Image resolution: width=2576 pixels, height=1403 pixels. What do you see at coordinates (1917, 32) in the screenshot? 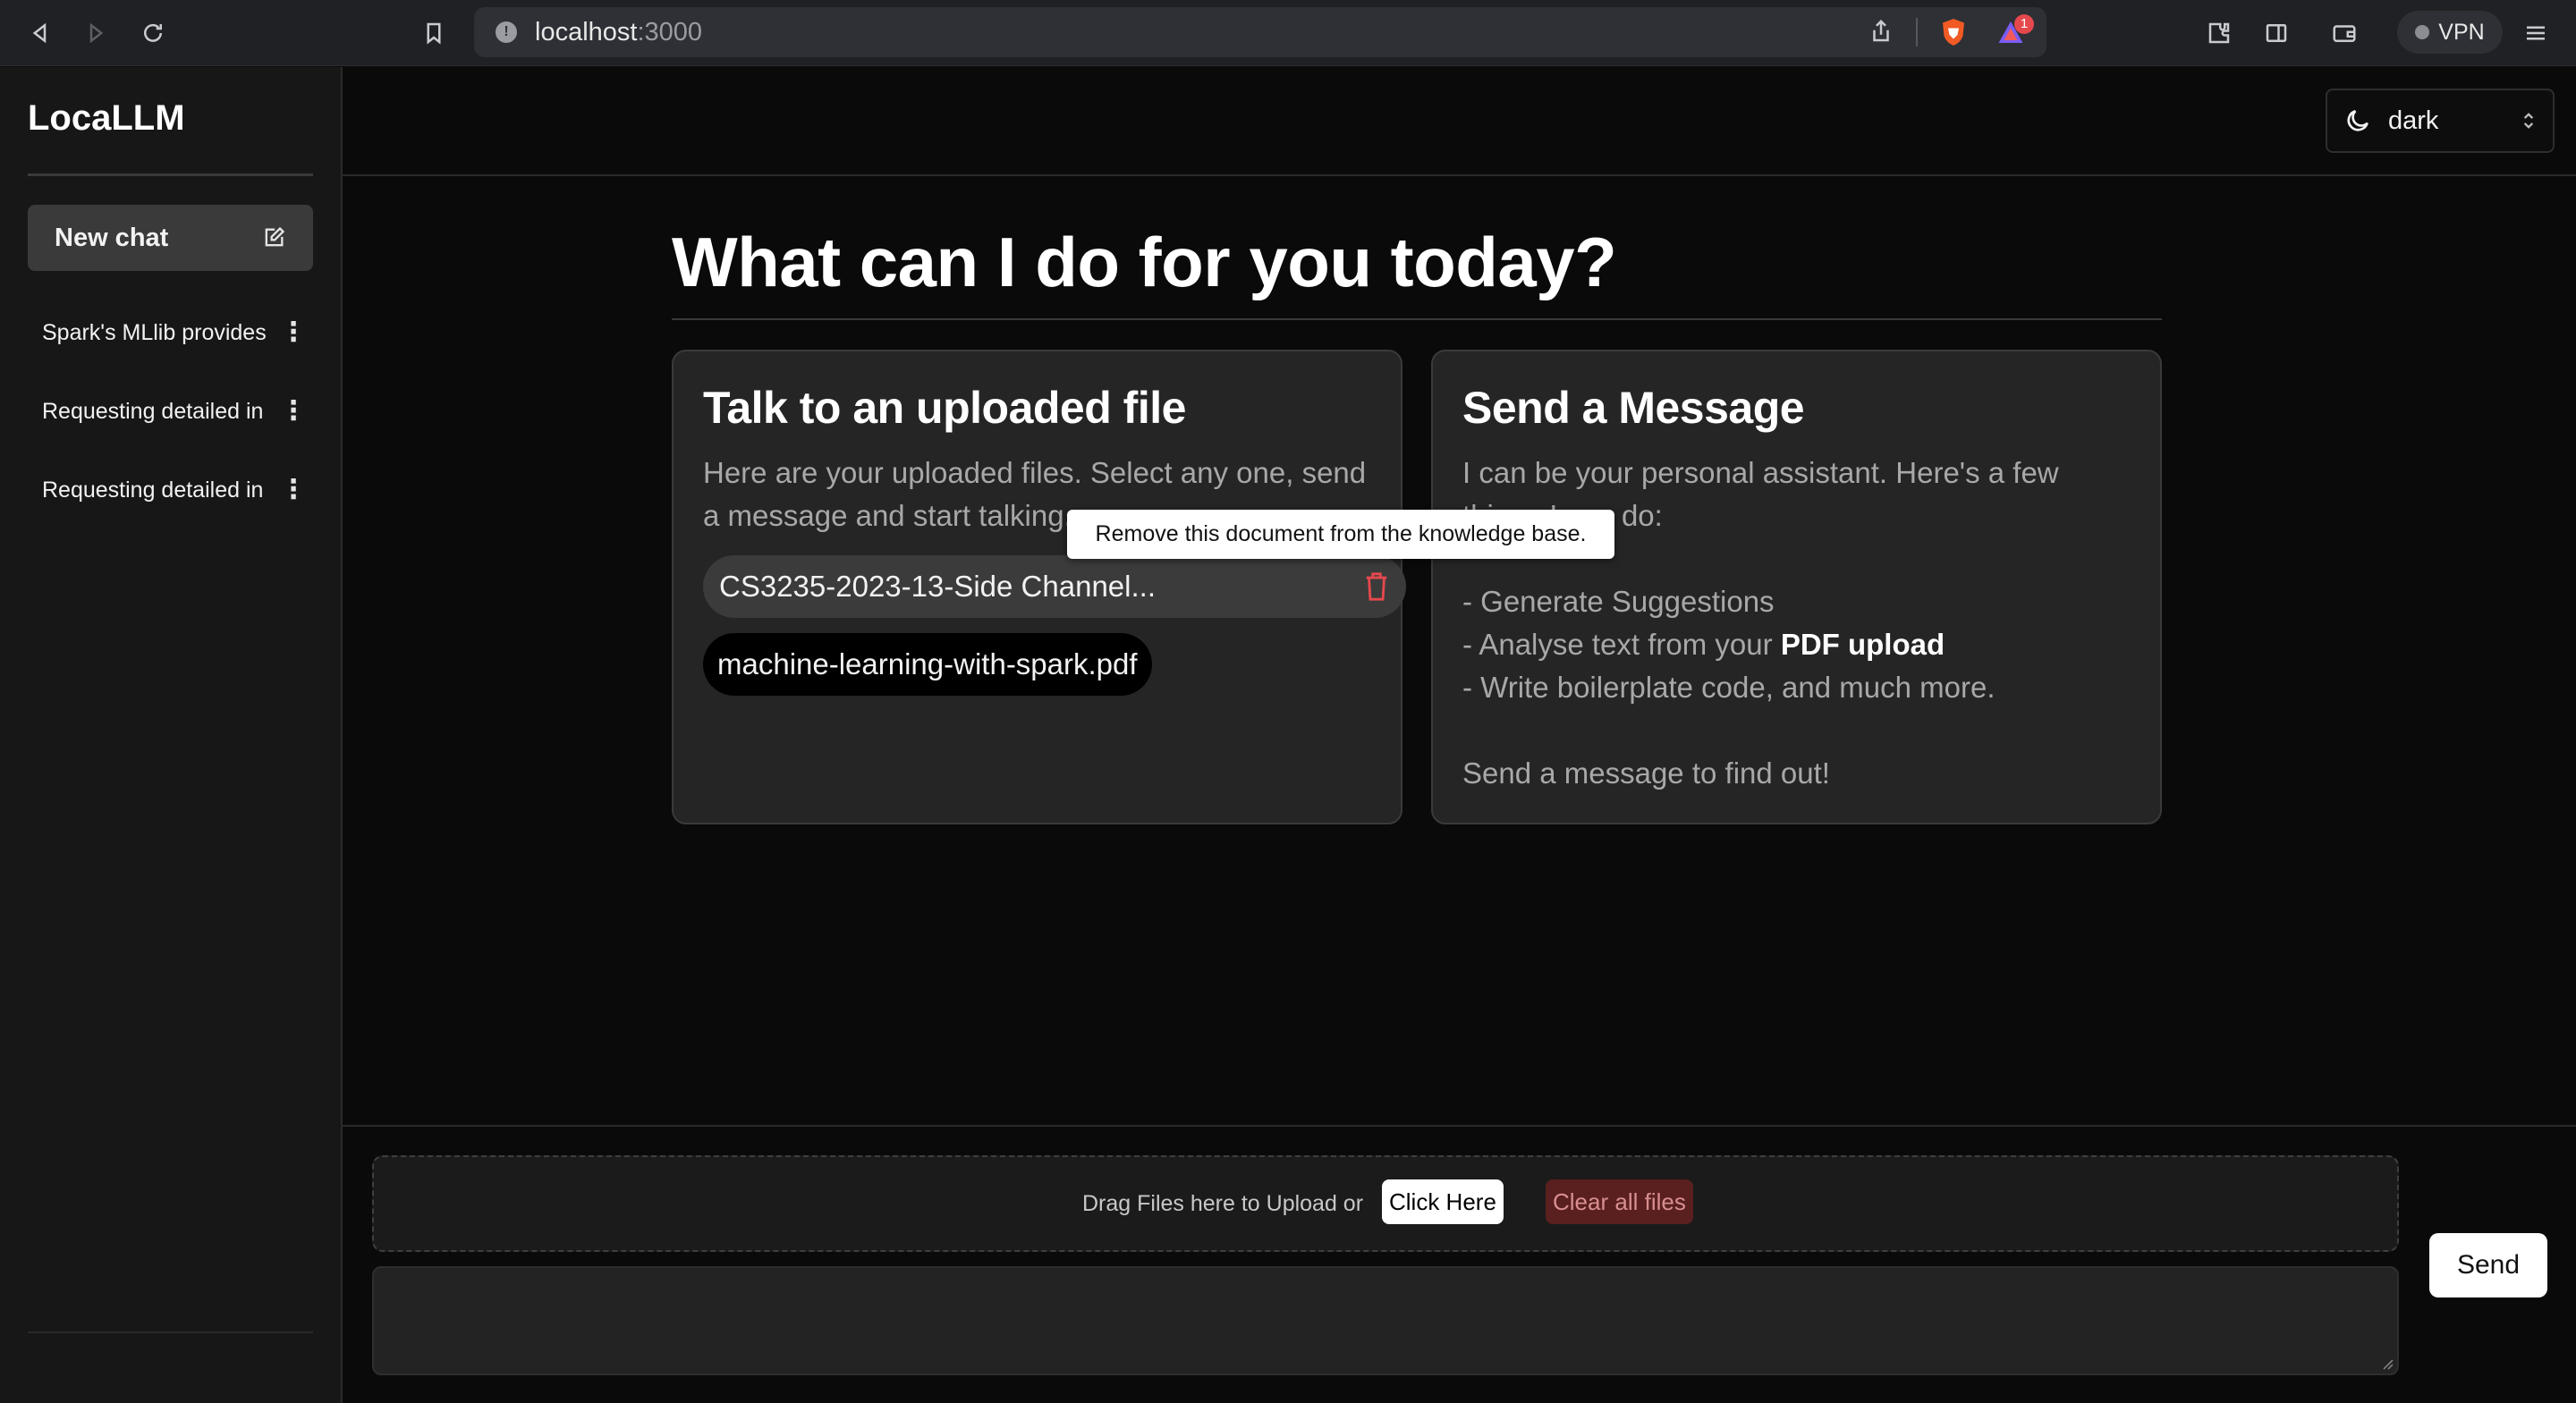
I see `toolbar-divider` at bounding box center [1917, 32].